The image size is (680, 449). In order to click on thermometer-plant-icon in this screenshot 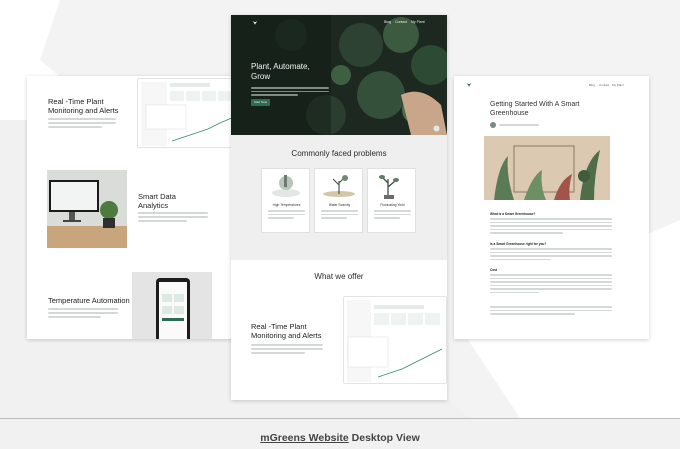, I will do `click(286, 186)`.